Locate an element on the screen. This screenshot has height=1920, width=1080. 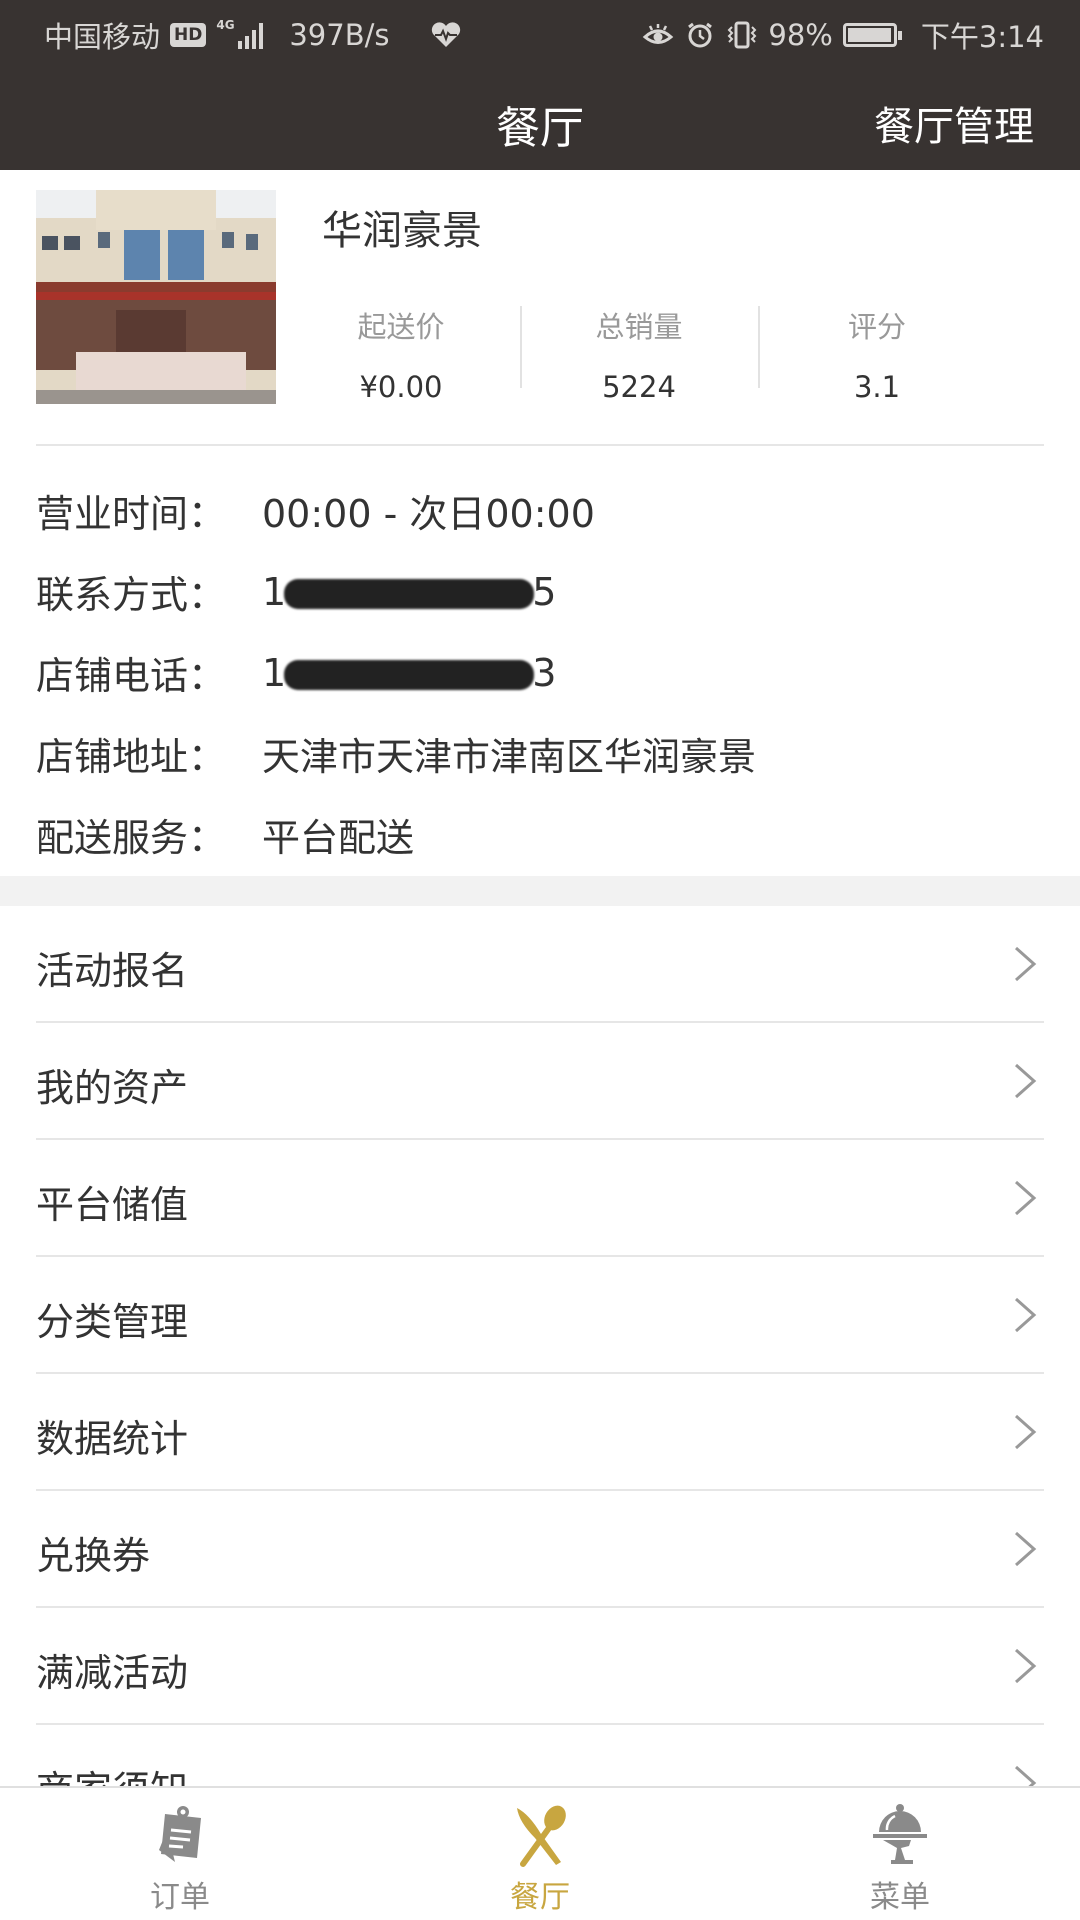
info-value: 天津市天津市津南区华润豪景 is located at coordinates (509, 757).